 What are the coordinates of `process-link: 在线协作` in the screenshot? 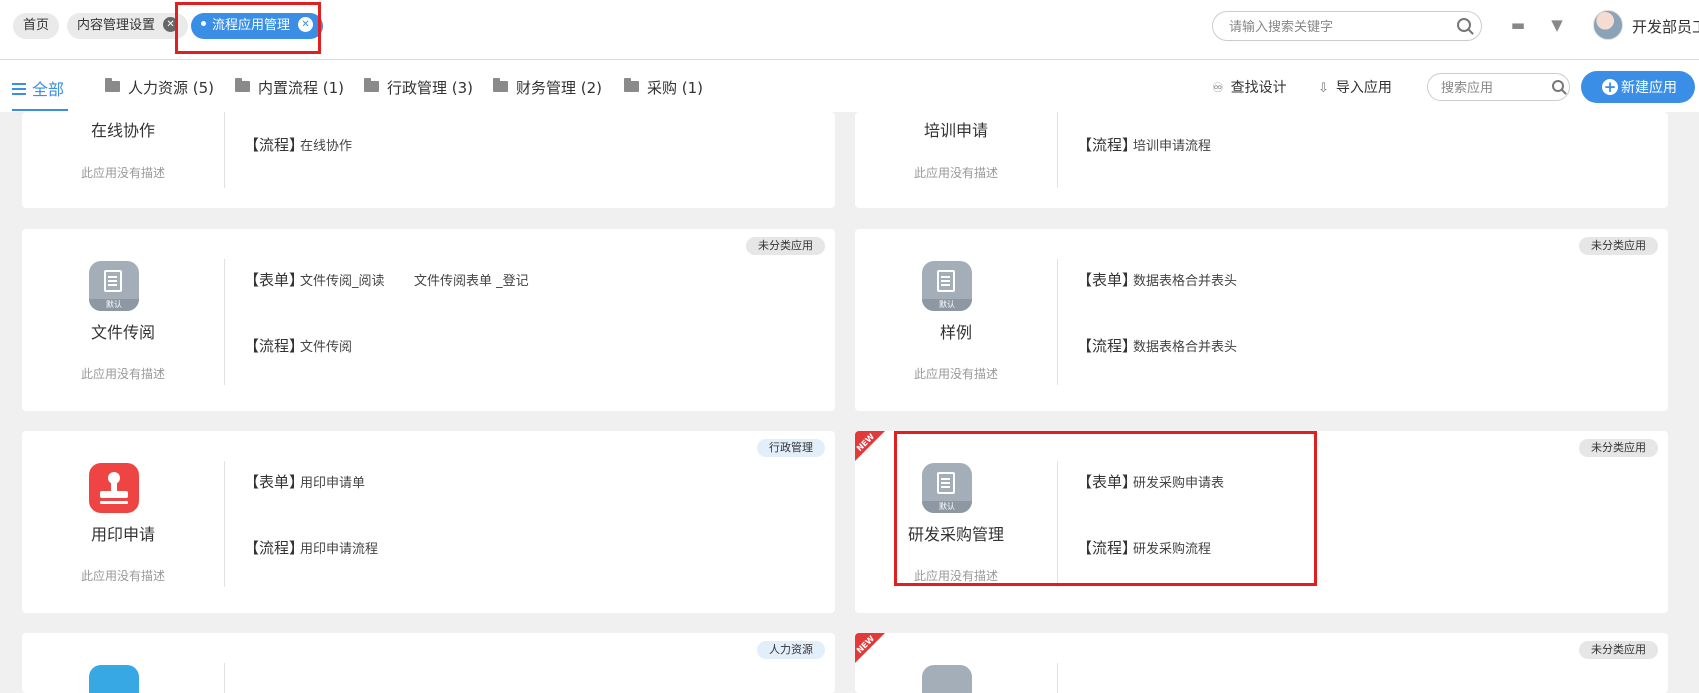 It's located at (326, 144).